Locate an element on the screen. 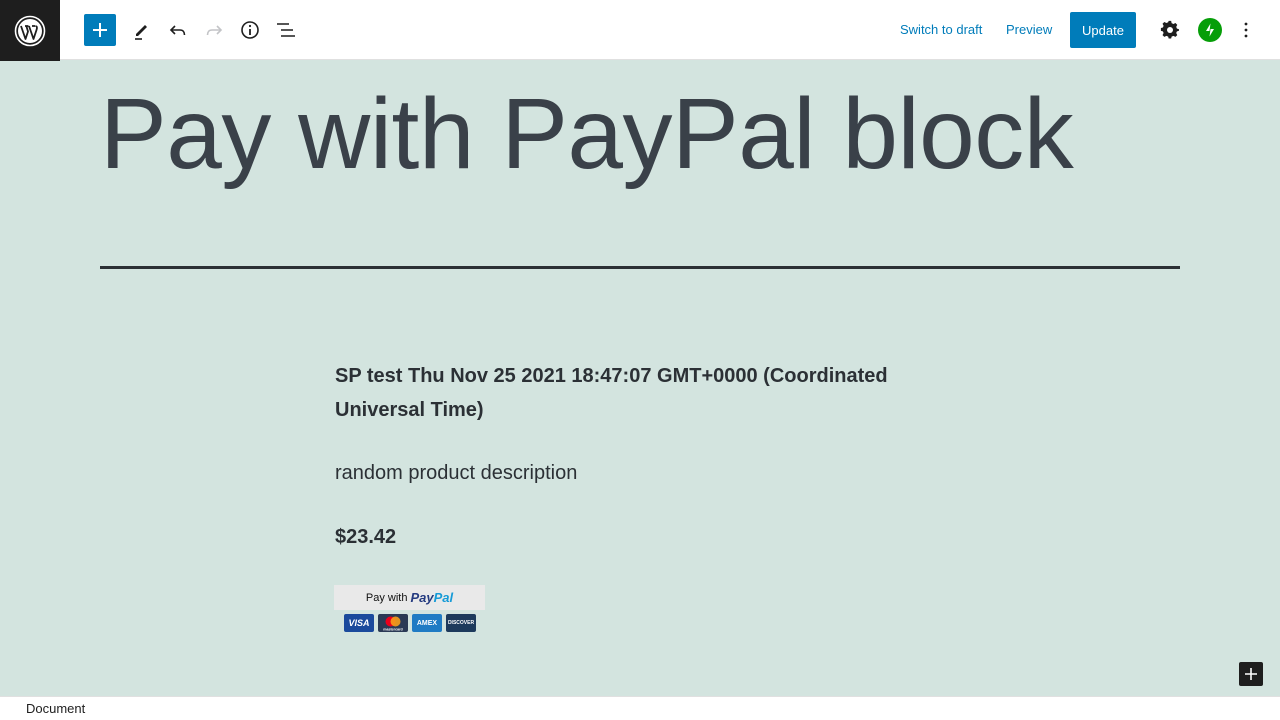  undo-button is located at coordinates (178, 30).